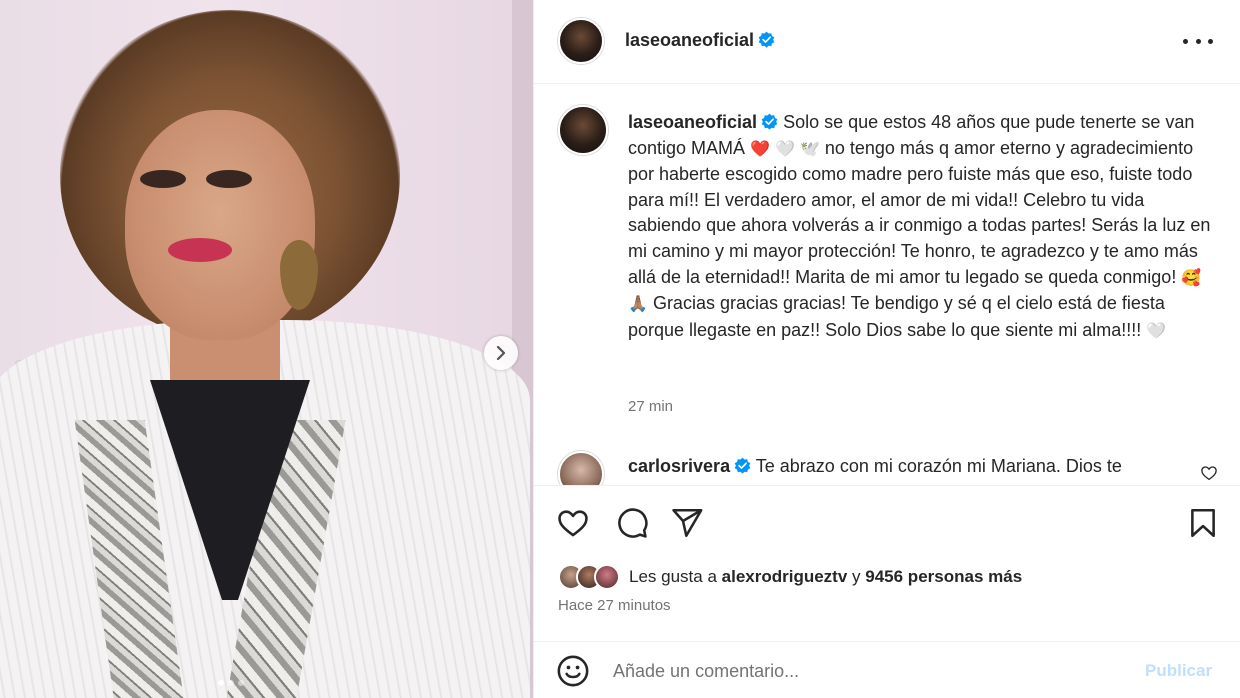 This screenshot has width=1240, height=698. I want to click on likes-count: 9456 personas más, so click(943, 576).